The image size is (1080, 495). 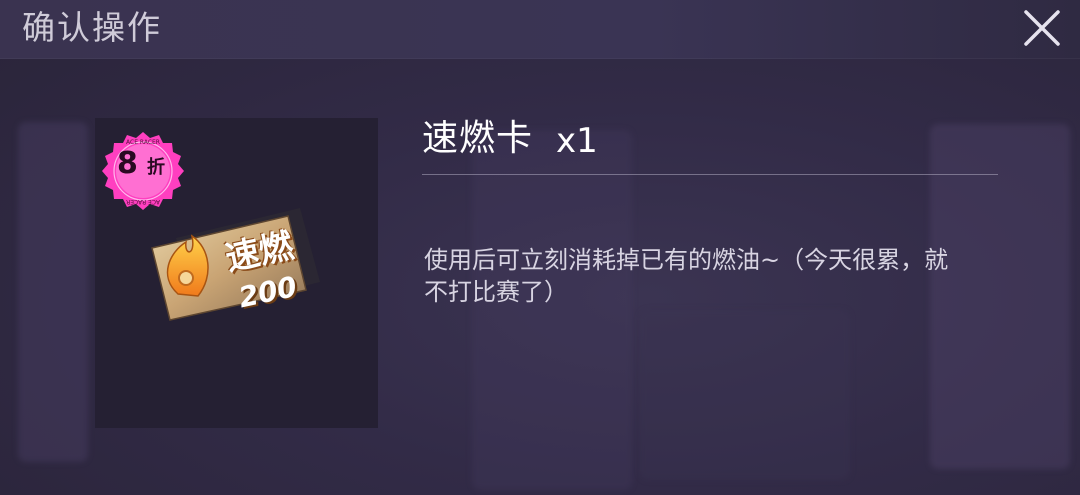 I want to click on background-panel-mid, so click(x=552, y=310).